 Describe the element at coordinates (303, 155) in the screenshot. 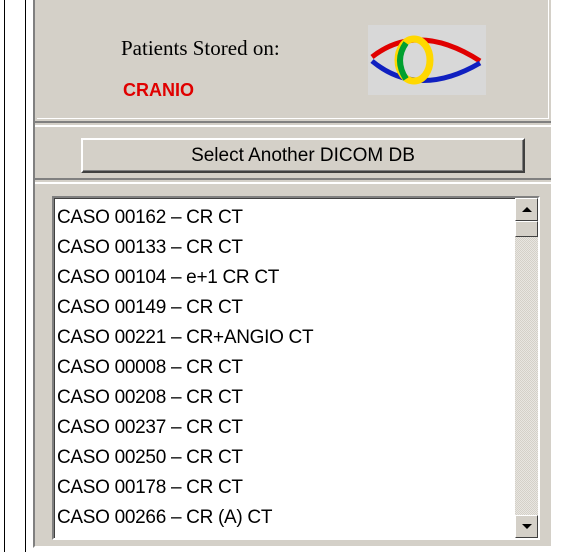

I see `select-another-db-button: Select Another DICOM DB` at that location.